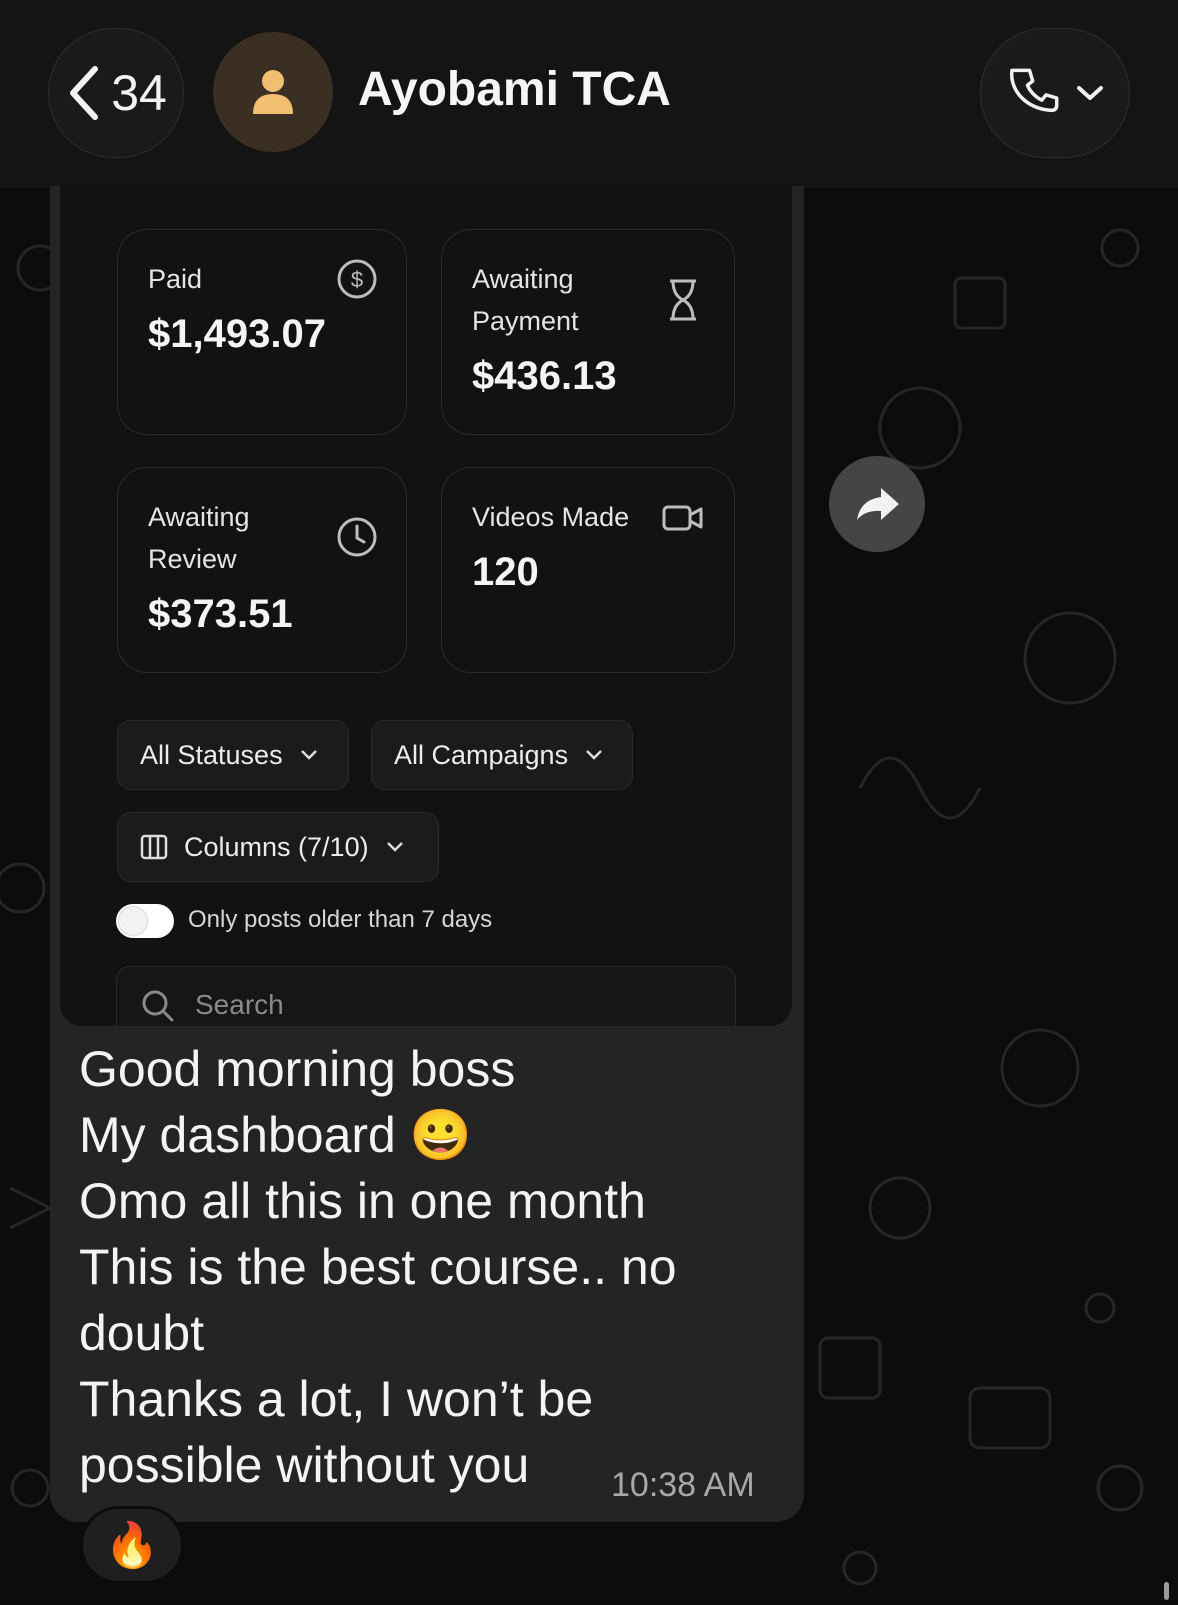 The height and width of the screenshot is (1605, 1178). I want to click on toggle-label: Only posts older than 7 days, so click(340, 919).